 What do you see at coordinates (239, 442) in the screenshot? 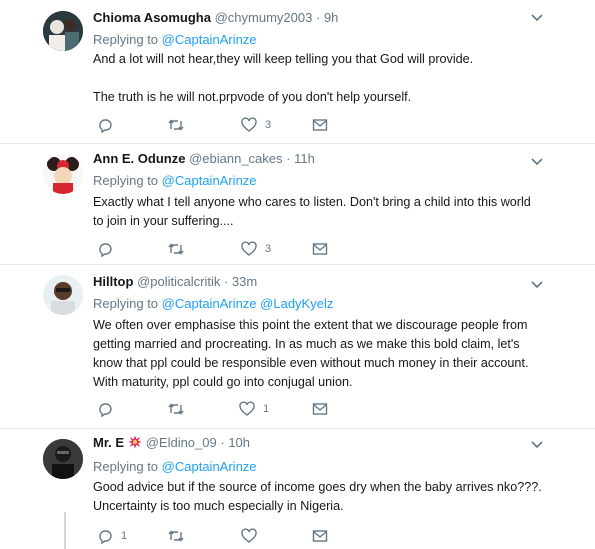
I see `timestamp: 10h` at bounding box center [239, 442].